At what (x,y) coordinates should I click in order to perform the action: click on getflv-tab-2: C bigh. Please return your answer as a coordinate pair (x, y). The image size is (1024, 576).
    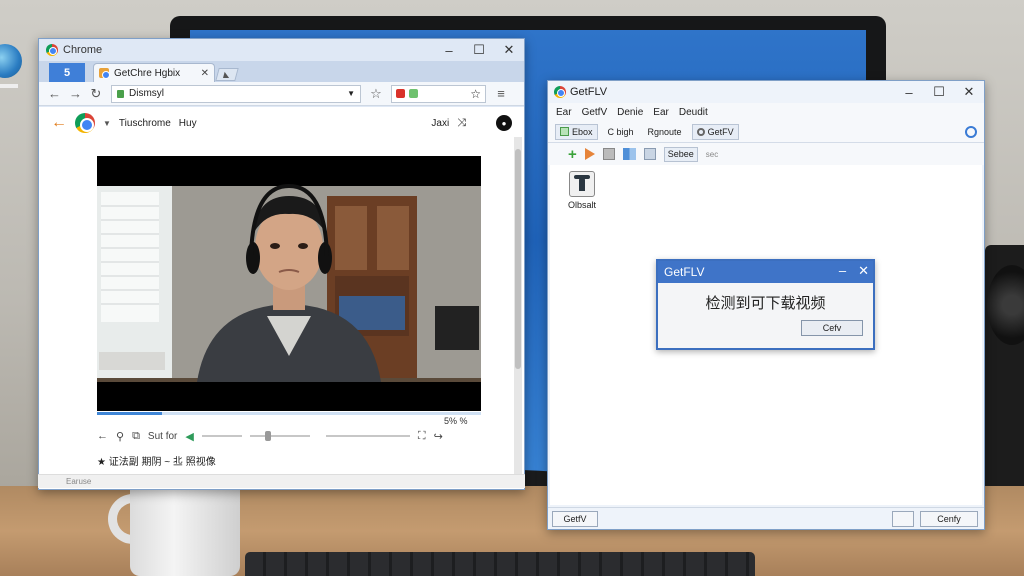
    Looking at the image, I should click on (621, 132).